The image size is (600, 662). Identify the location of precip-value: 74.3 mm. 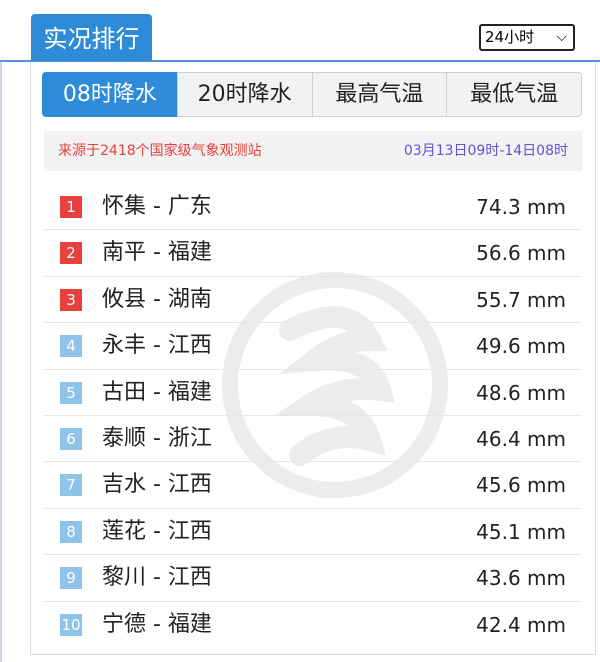
(521, 207).